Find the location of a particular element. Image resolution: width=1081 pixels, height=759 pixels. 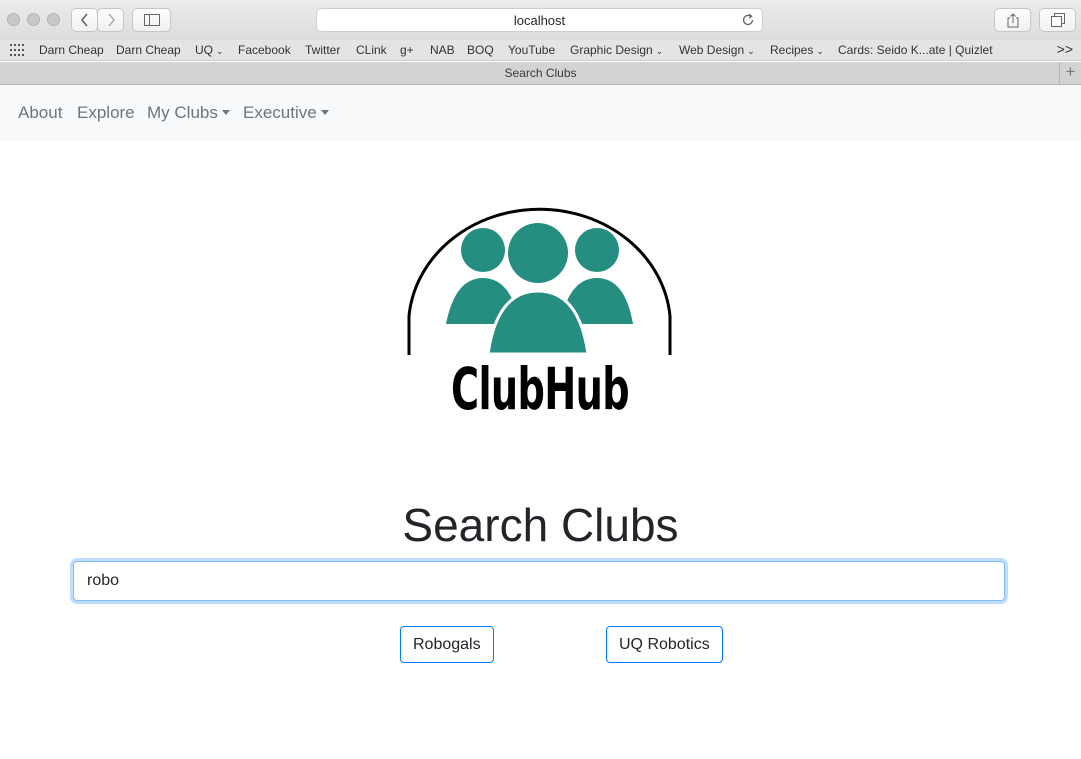

minimize-window-button is located at coordinates (33, 19).